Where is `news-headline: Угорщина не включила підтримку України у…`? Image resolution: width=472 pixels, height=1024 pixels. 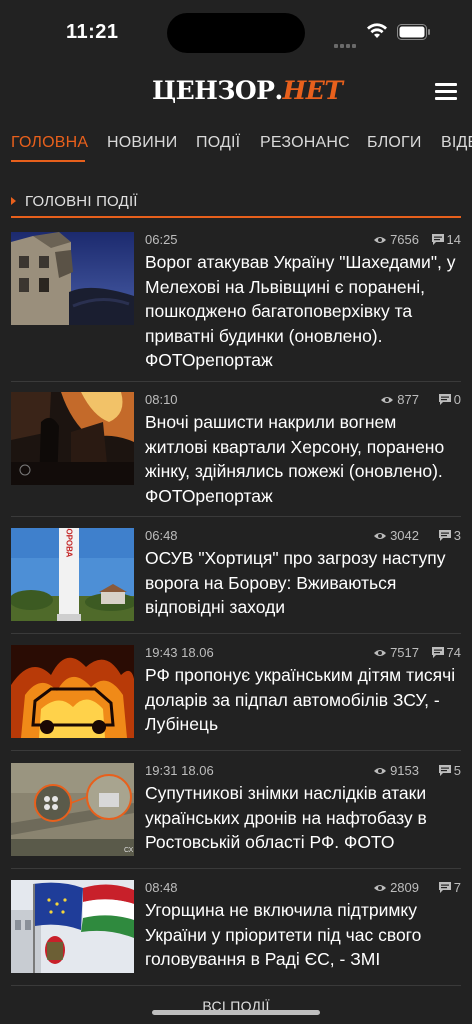
news-headline: Угорщина не включила підтримку України у… is located at coordinates (303, 935).